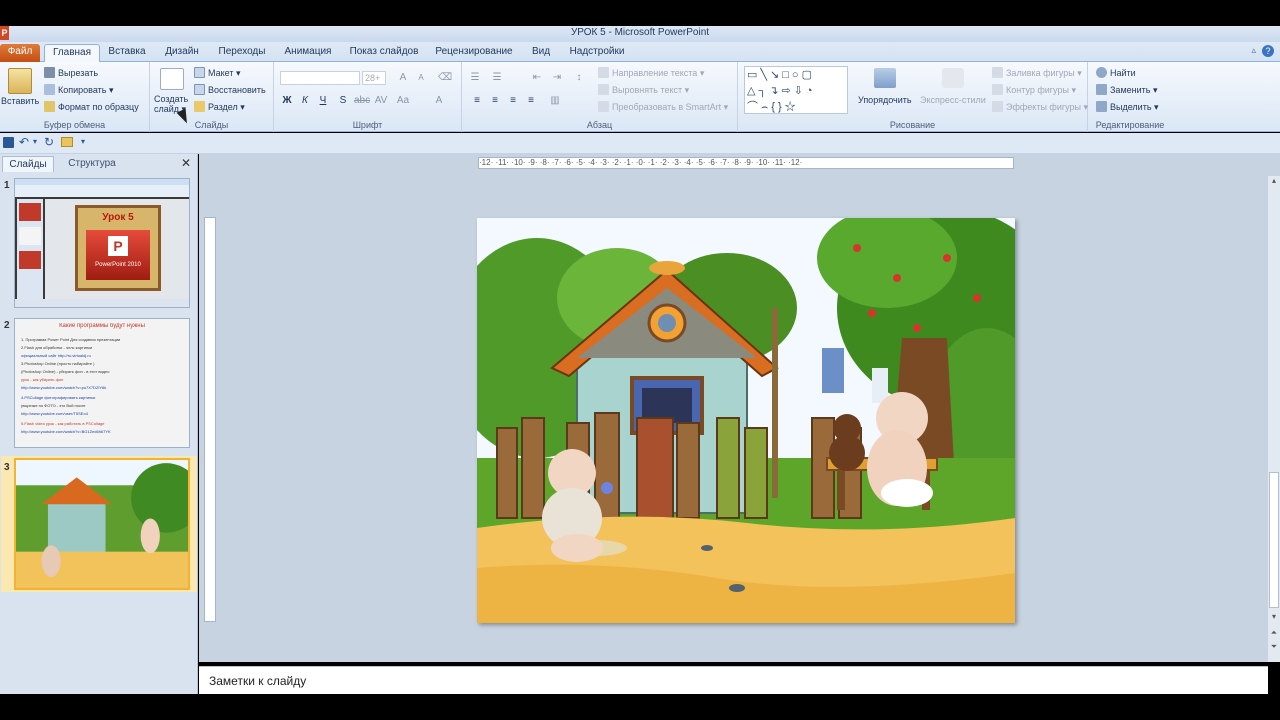 The width and height of the screenshot is (1280, 720). What do you see at coordinates (597, 53) in the screenshot?
I see `tab-addins: Надстройки` at bounding box center [597, 53].